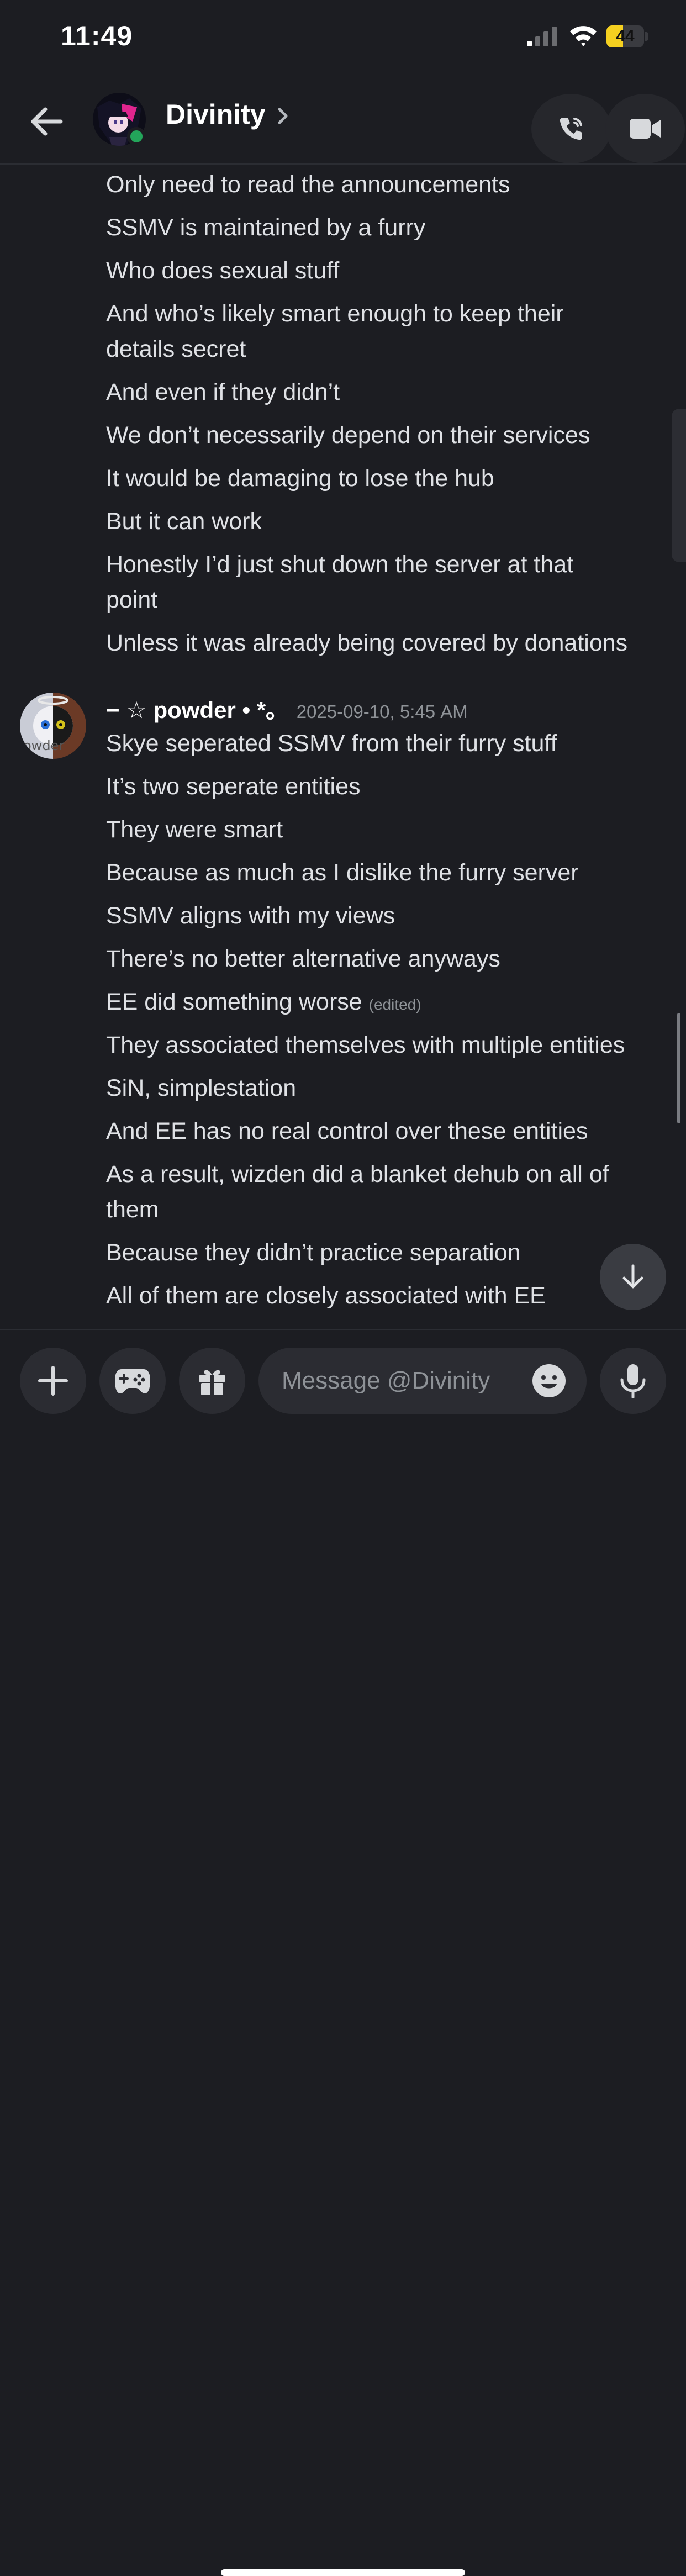 This screenshot has height=2576, width=686. What do you see at coordinates (136, 136) in the screenshot?
I see `online-status-dot` at bounding box center [136, 136].